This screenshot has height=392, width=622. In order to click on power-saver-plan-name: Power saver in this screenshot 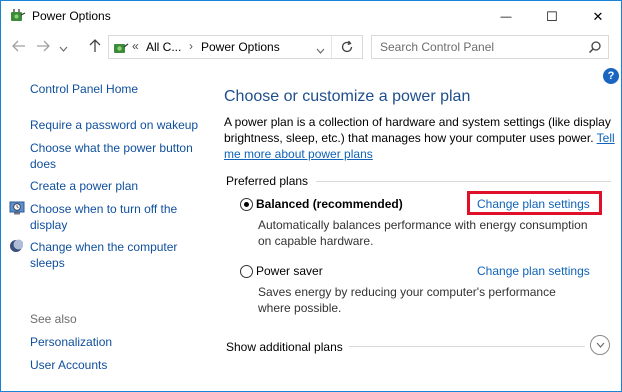, I will do `click(289, 271)`.